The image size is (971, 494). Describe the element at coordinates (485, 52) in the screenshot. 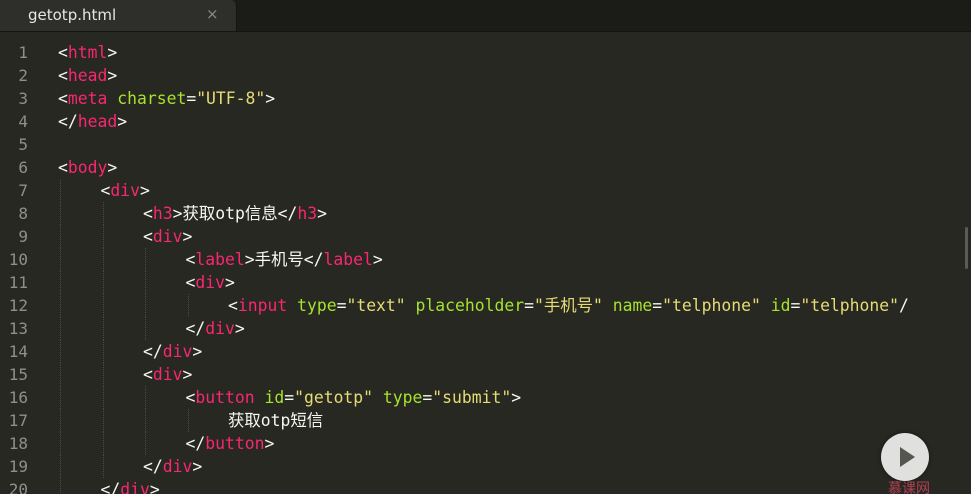

I see `code-line: 1 <html>` at that location.